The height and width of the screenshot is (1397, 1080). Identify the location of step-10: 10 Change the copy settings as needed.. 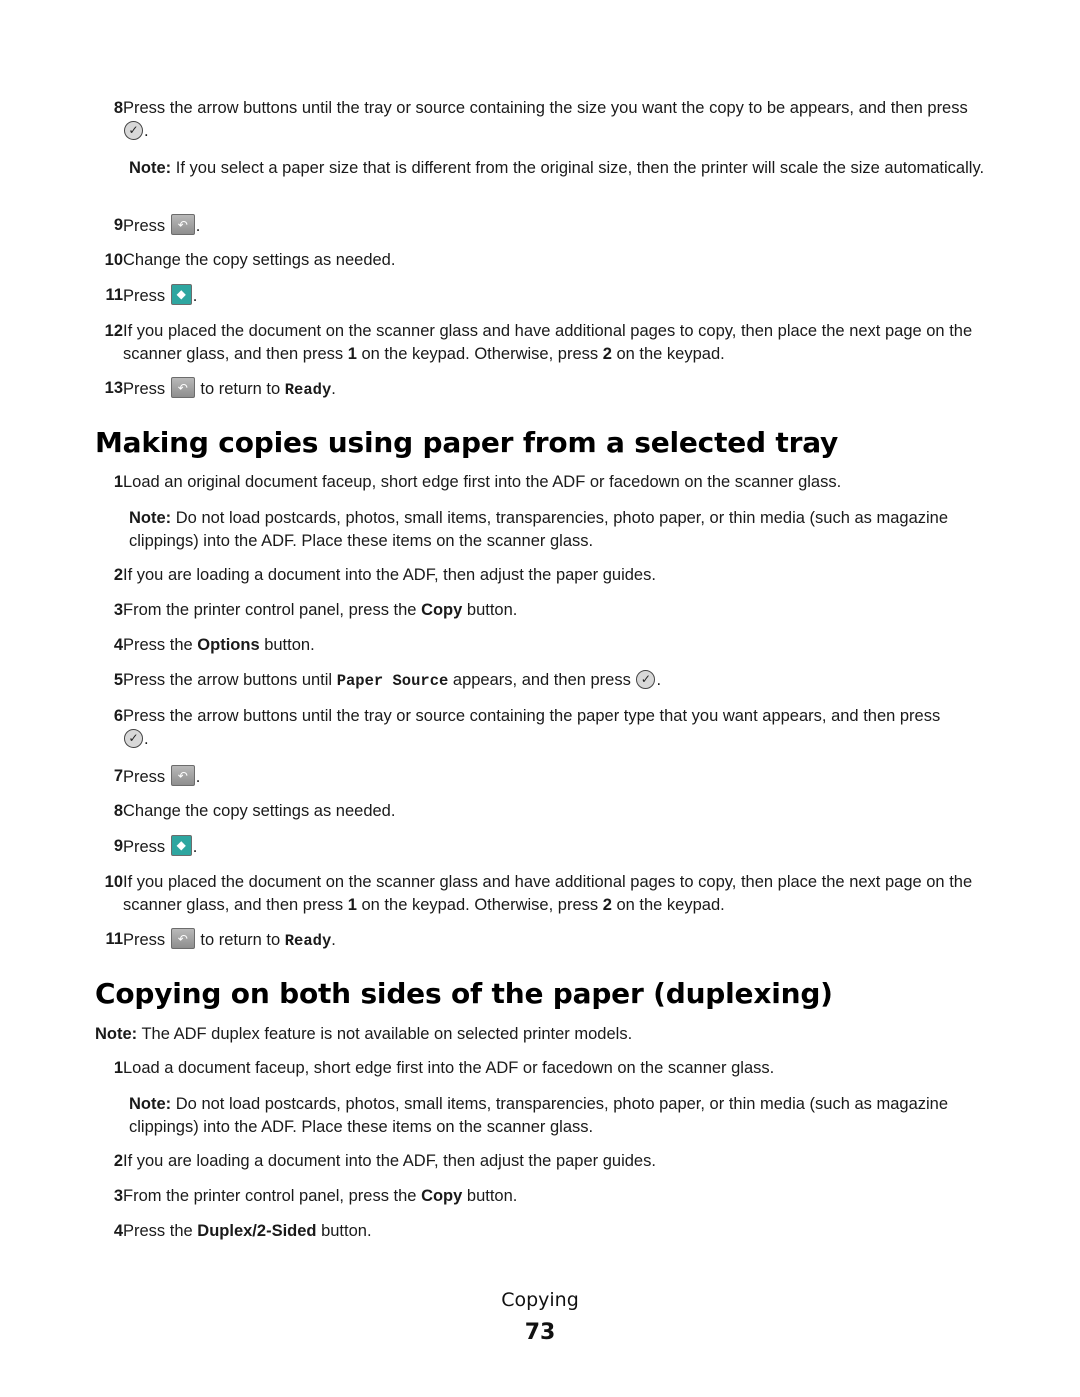
(250, 260).